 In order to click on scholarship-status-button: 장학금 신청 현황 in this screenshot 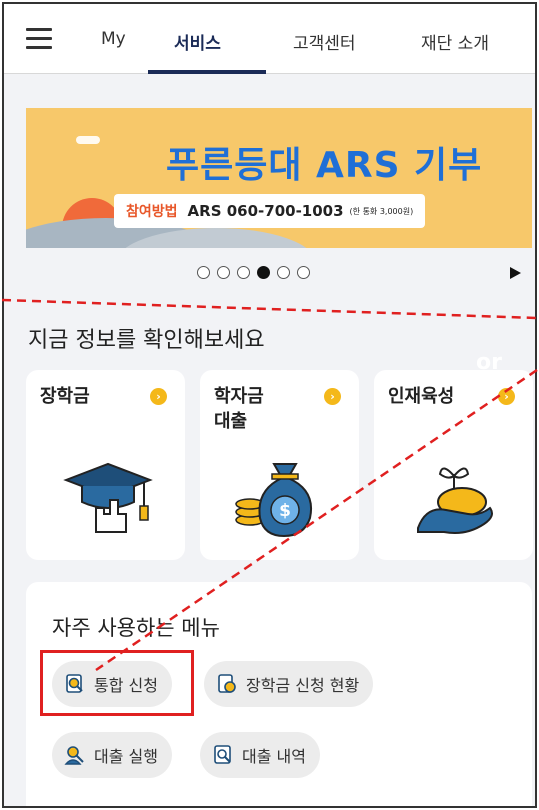, I will do `click(289, 684)`.